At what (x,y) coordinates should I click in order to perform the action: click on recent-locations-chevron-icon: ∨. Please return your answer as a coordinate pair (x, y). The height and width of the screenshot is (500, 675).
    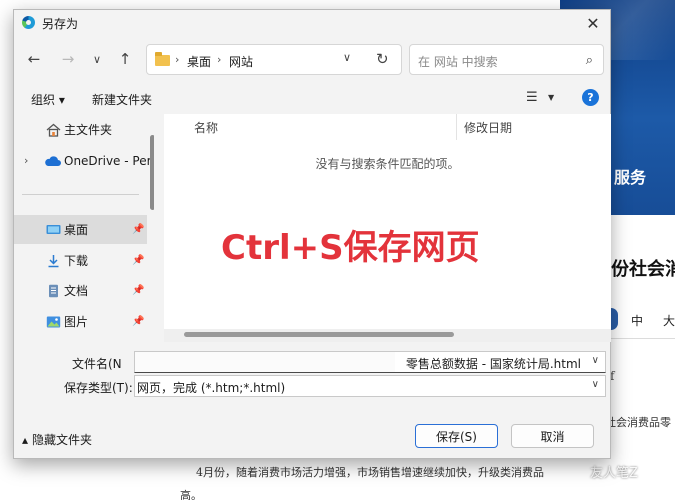
    Looking at the image, I should click on (97, 59).